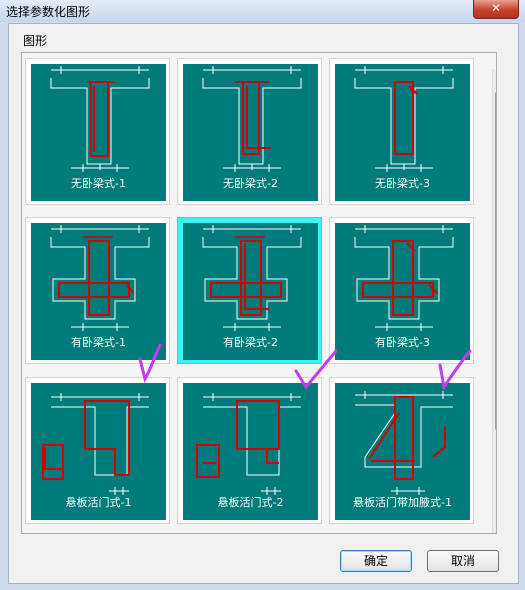 This screenshot has height=590, width=525. Describe the element at coordinates (98, 342) in the screenshot. I see `tile-label: 有卧梁式-1` at that location.